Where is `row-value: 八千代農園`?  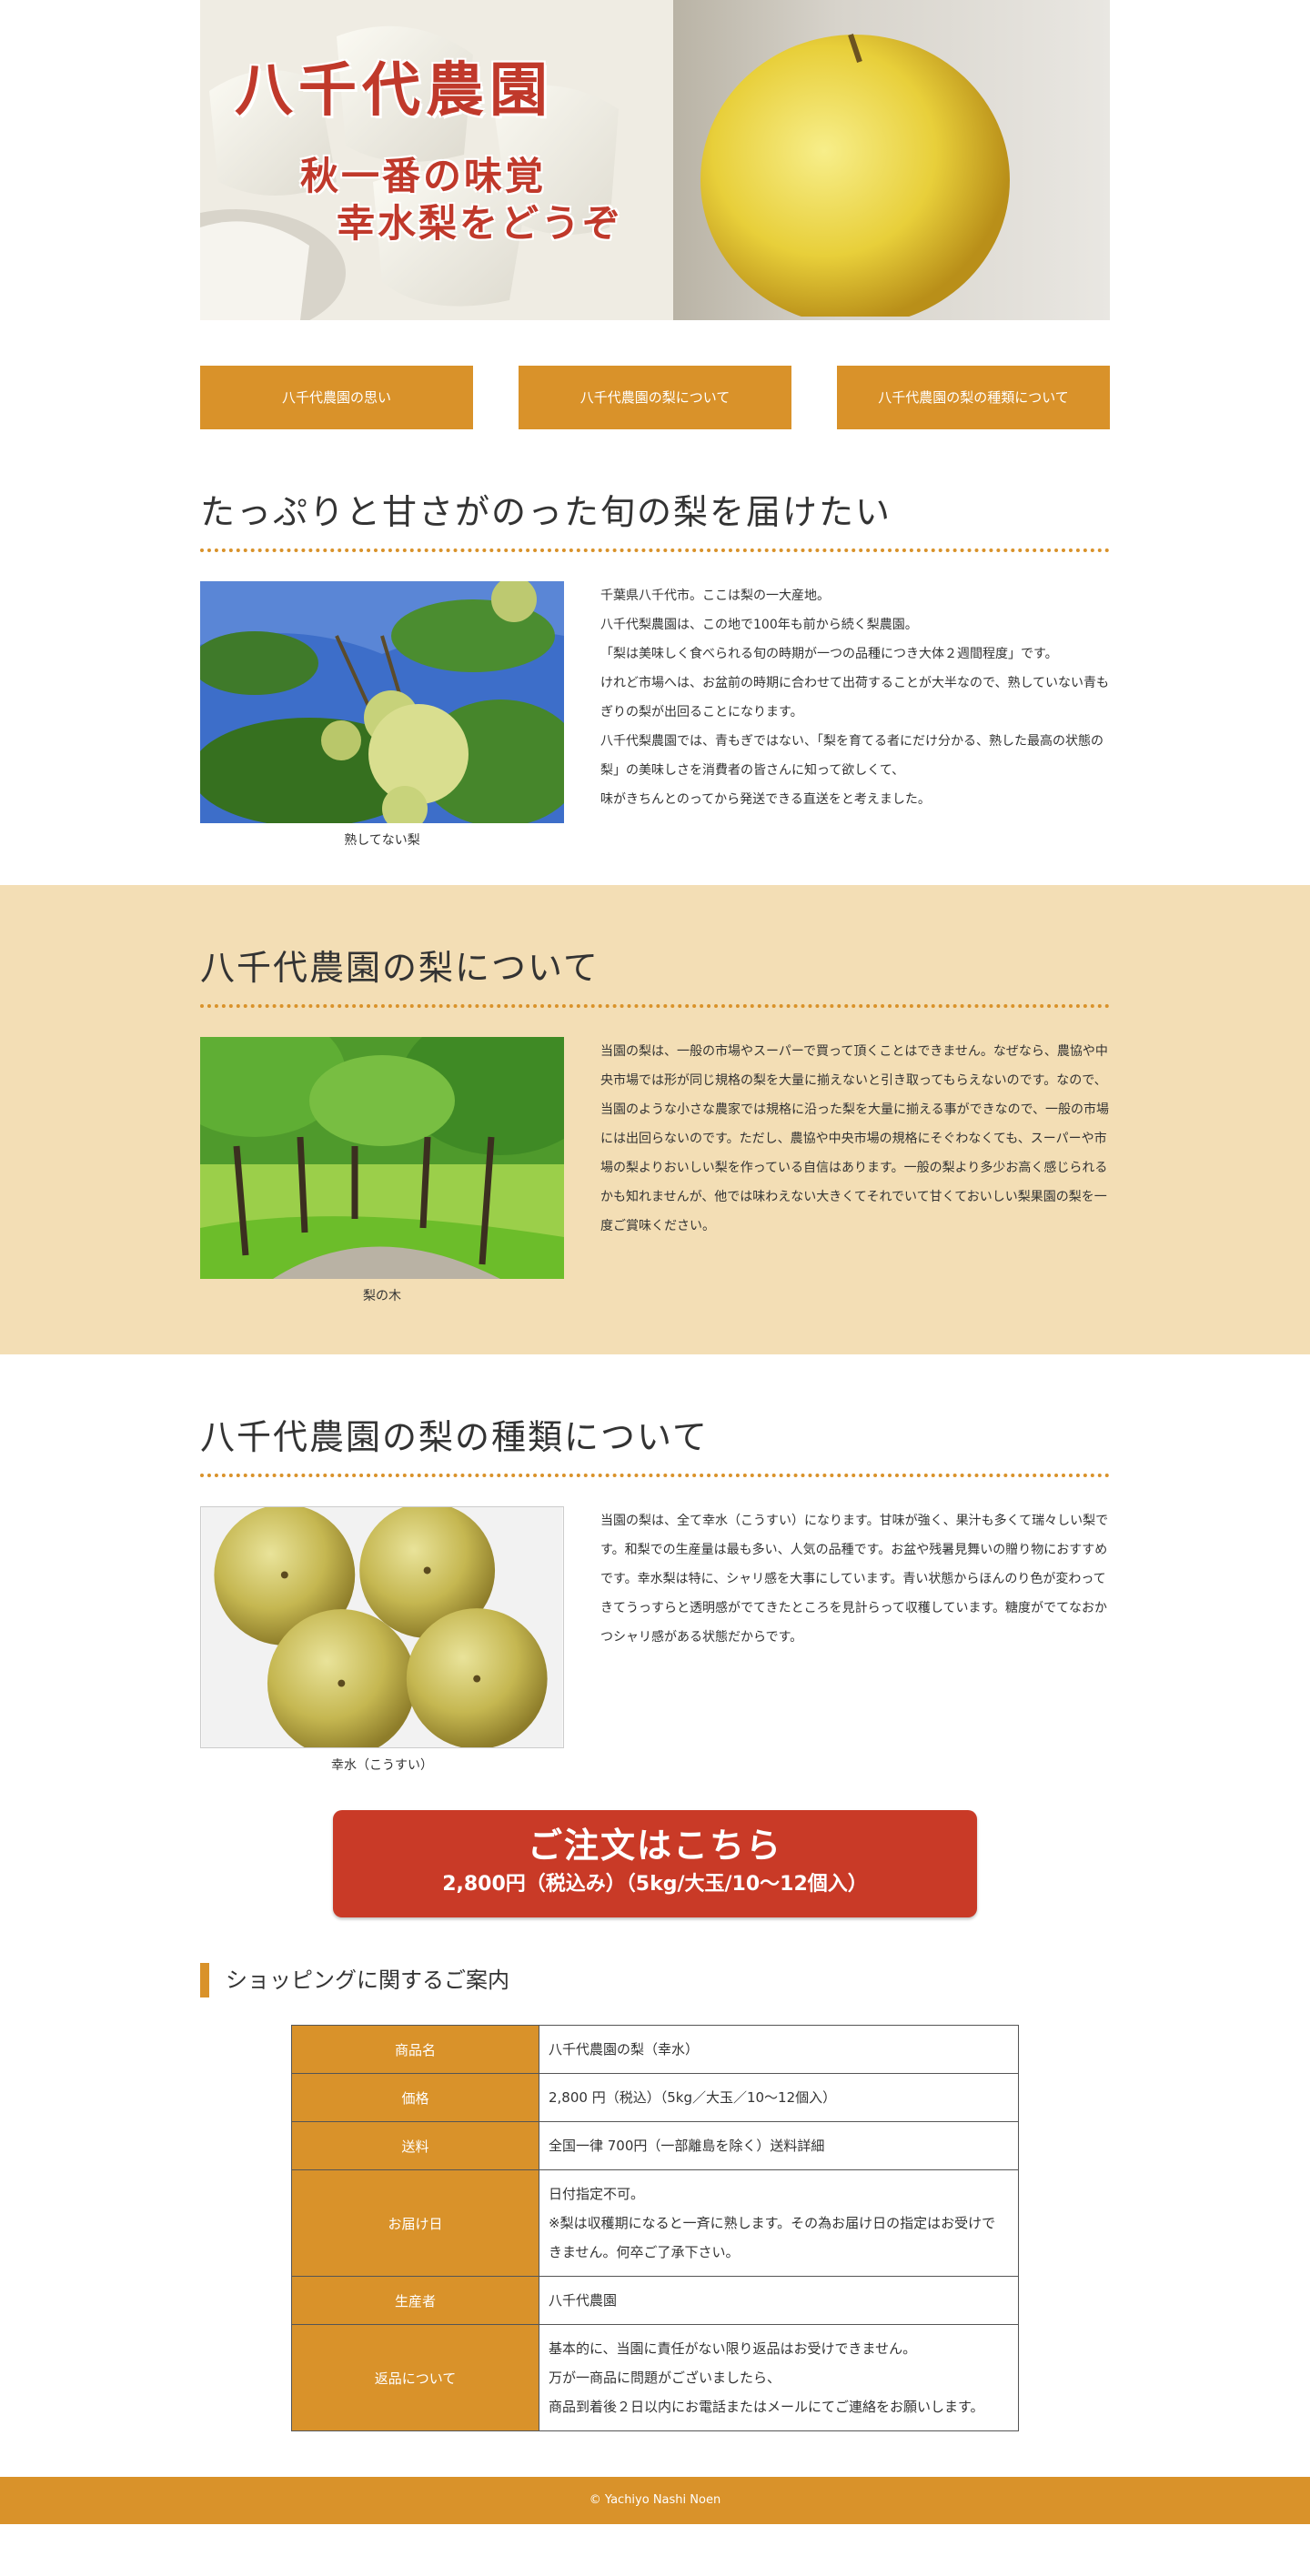
row-value: 八千代農園 is located at coordinates (779, 2300).